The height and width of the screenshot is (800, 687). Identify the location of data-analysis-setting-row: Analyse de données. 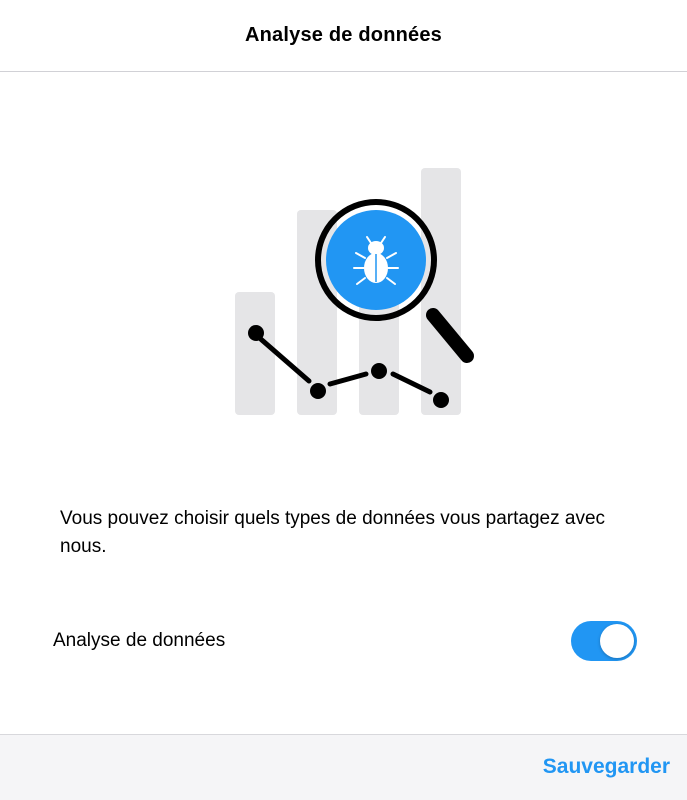
(345, 641).